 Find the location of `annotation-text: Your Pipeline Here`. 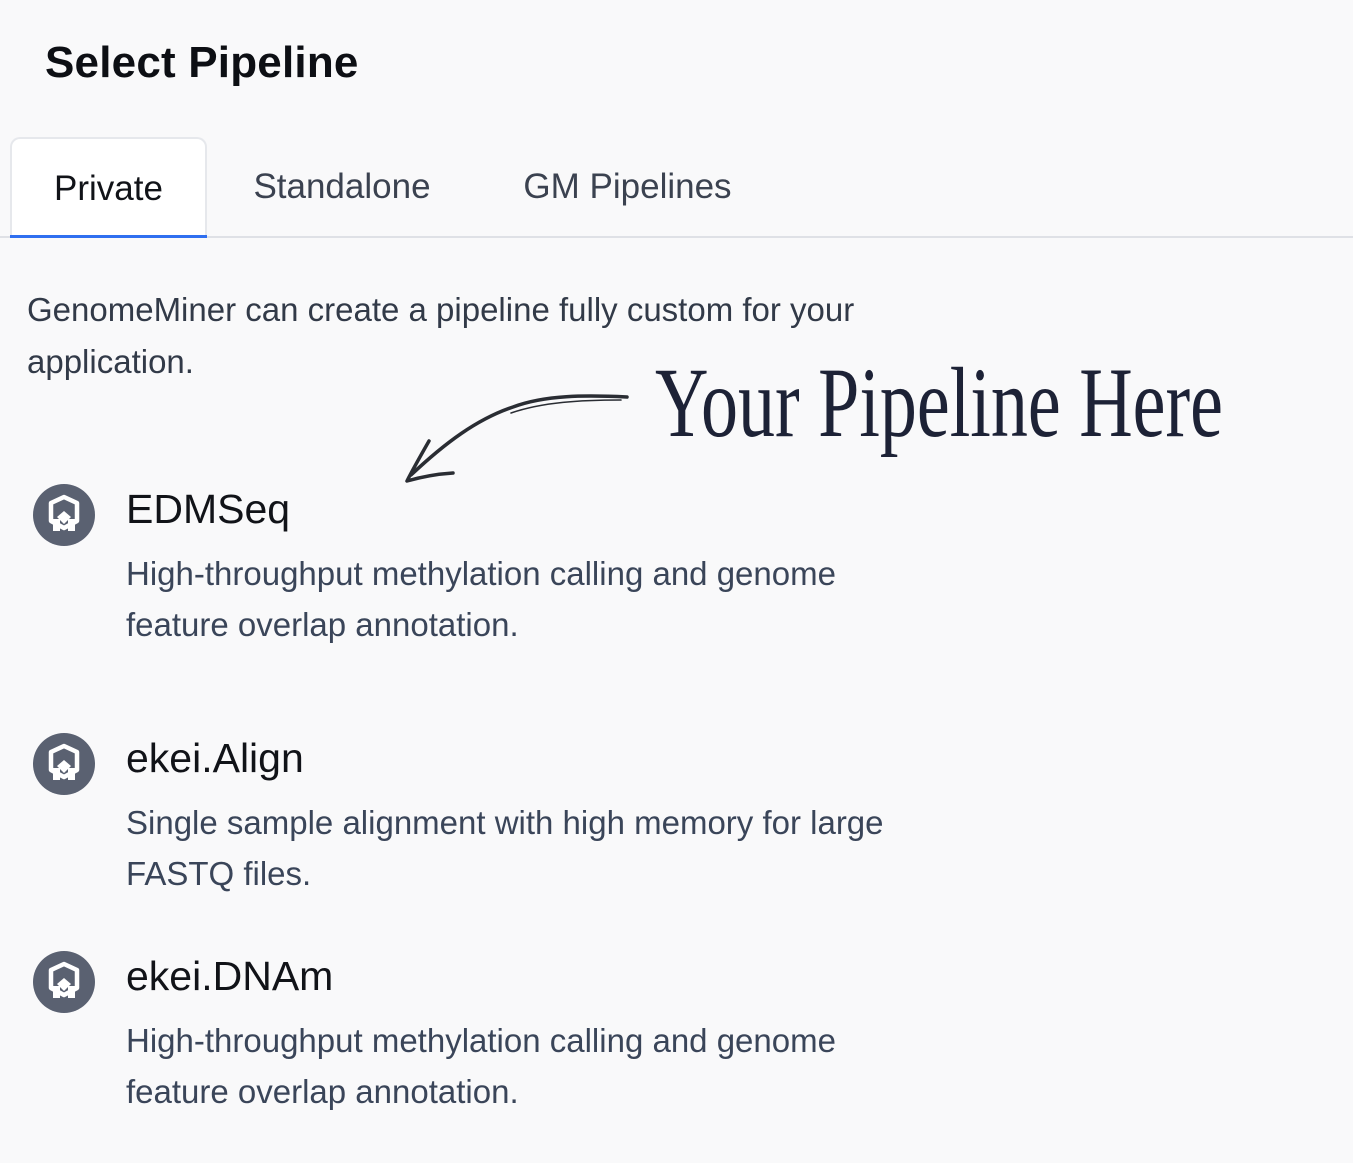

annotation-text: Your Pipeline Here is located at coordinates (939, 402).